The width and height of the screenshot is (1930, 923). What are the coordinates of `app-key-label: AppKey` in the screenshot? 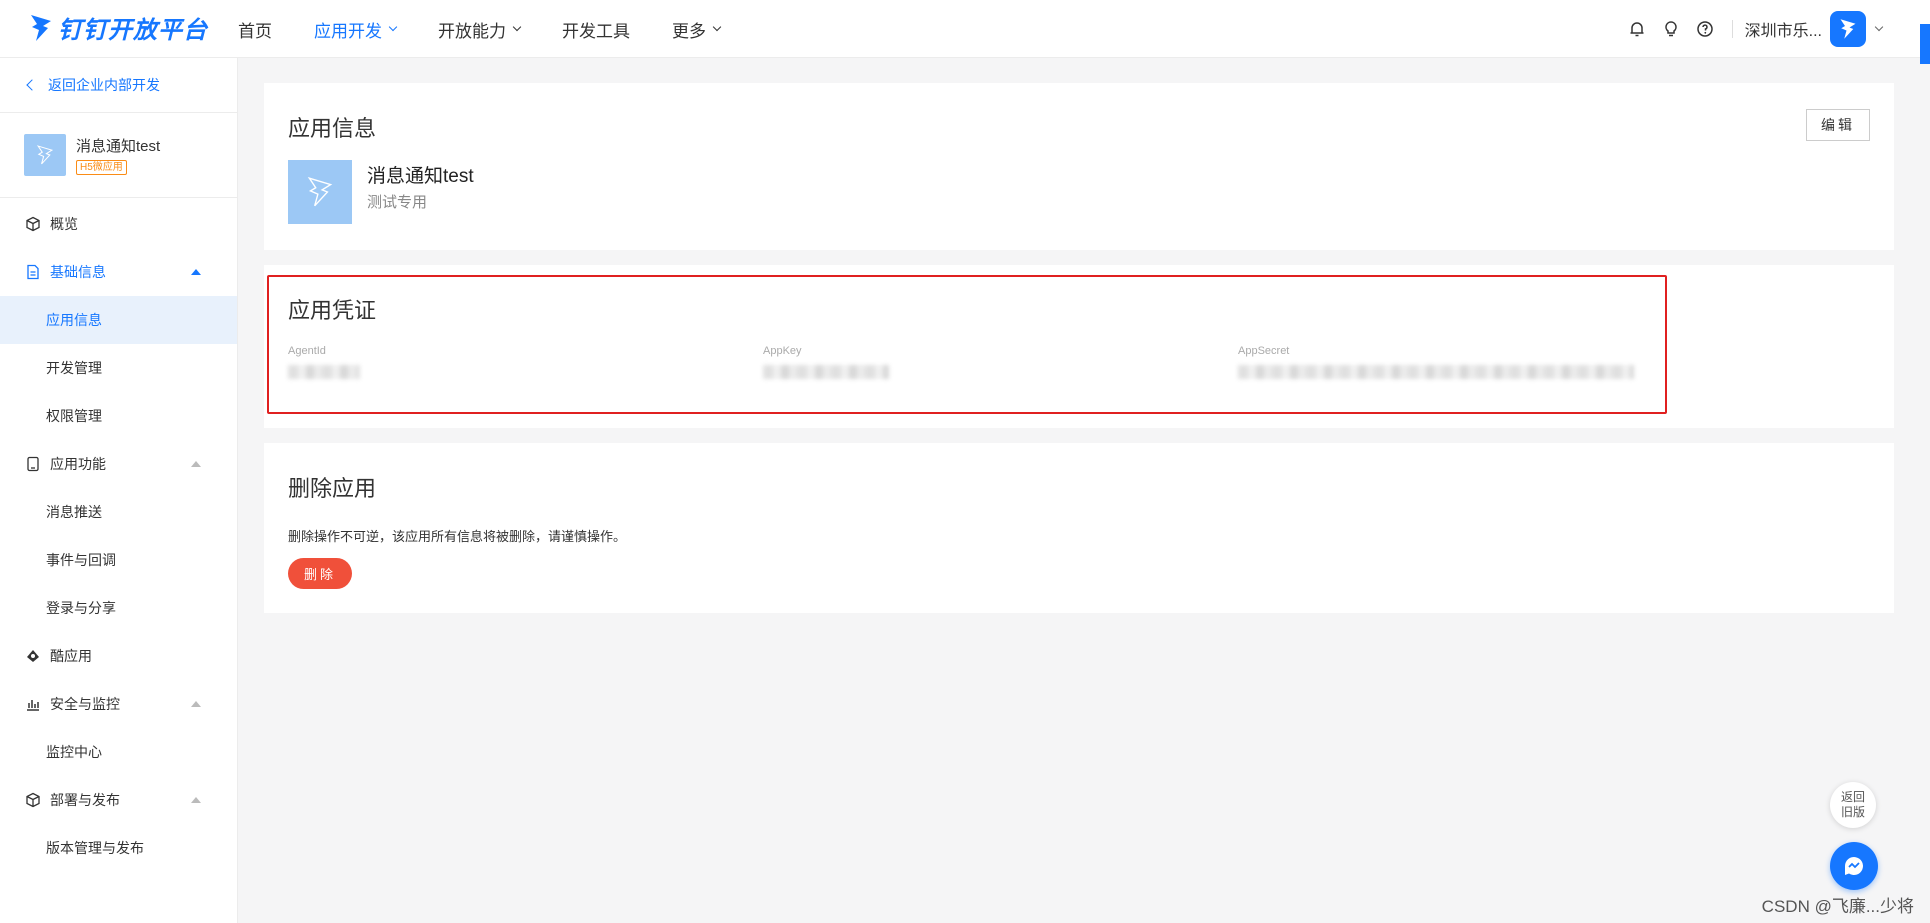 It's located at (782, 351).